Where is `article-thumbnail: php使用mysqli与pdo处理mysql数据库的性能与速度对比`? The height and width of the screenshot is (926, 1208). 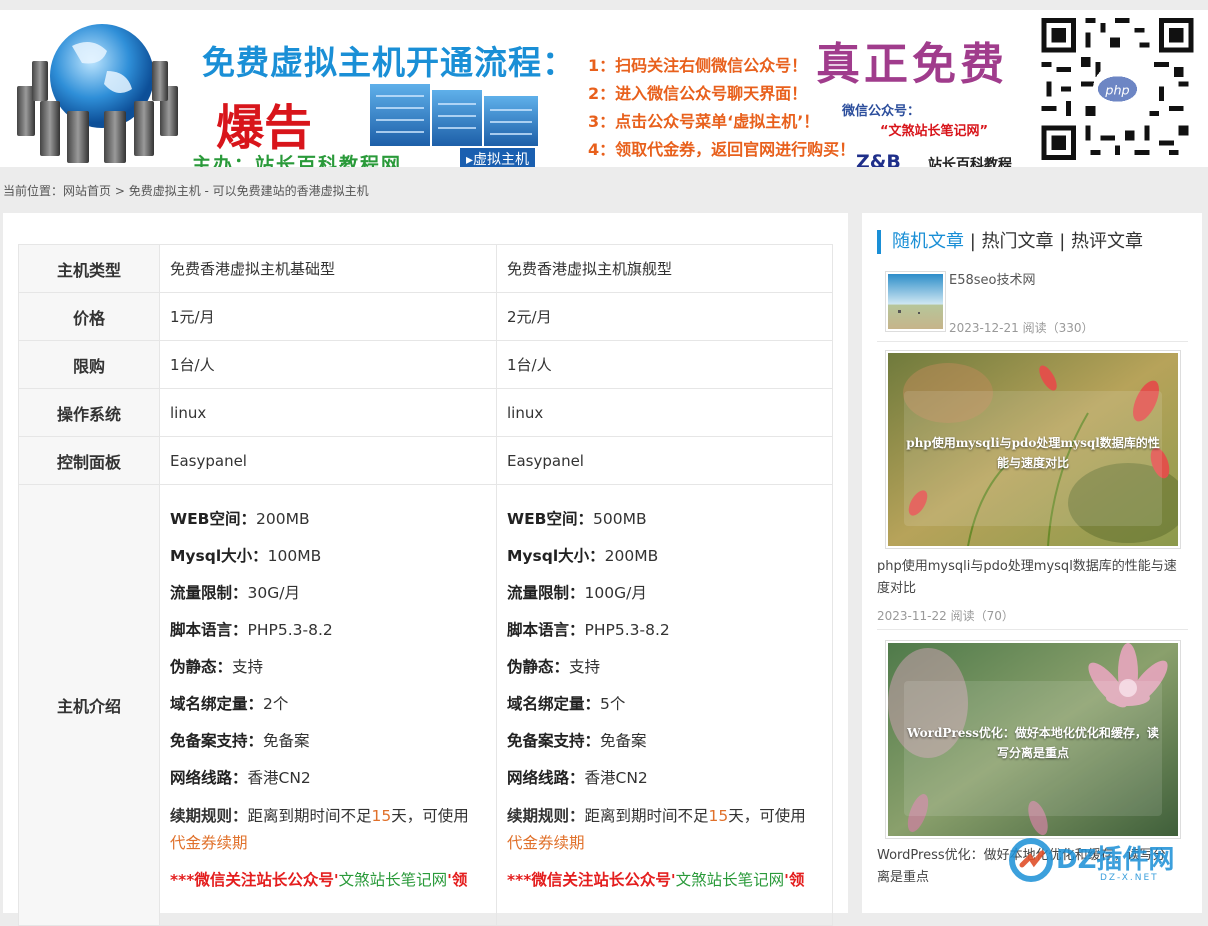 article-thumbnail: php使用mysqli与pdo处理mysql数据库的性能与速度对比 is located at coordinates (1036, 449).